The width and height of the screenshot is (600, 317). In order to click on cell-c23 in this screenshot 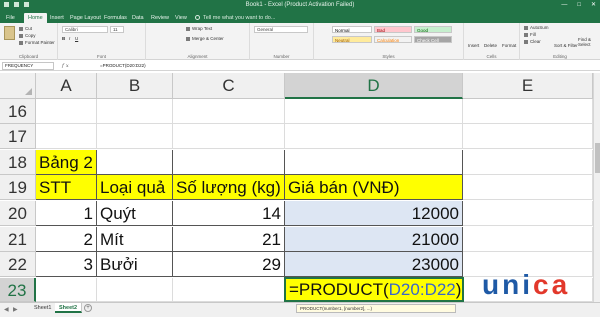, I will do `click(229, 290)`.